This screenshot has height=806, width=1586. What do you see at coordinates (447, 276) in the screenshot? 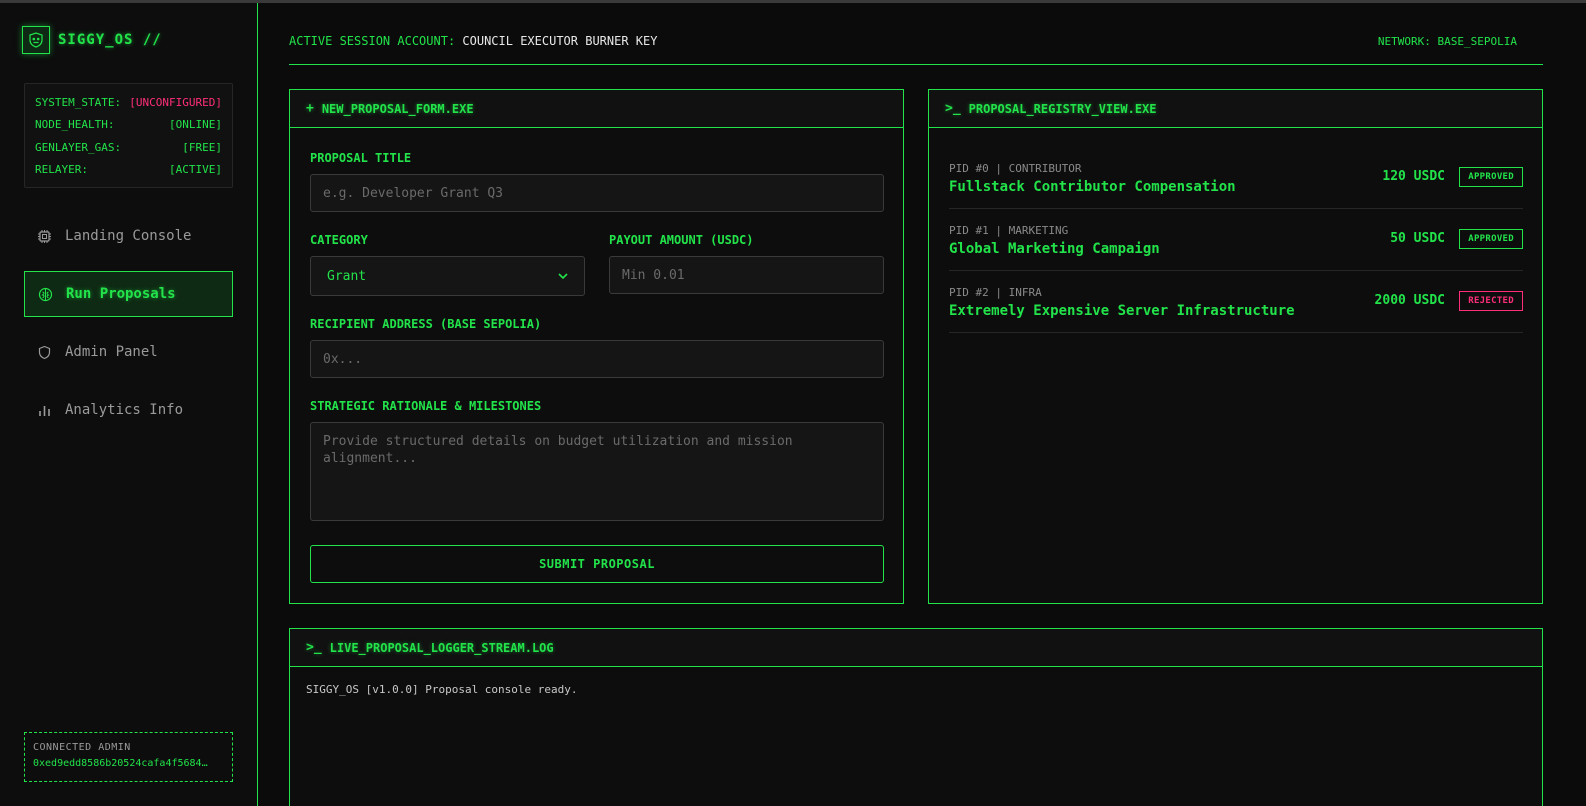
I see `category-select: Grant` at bounding box center [447, 276].